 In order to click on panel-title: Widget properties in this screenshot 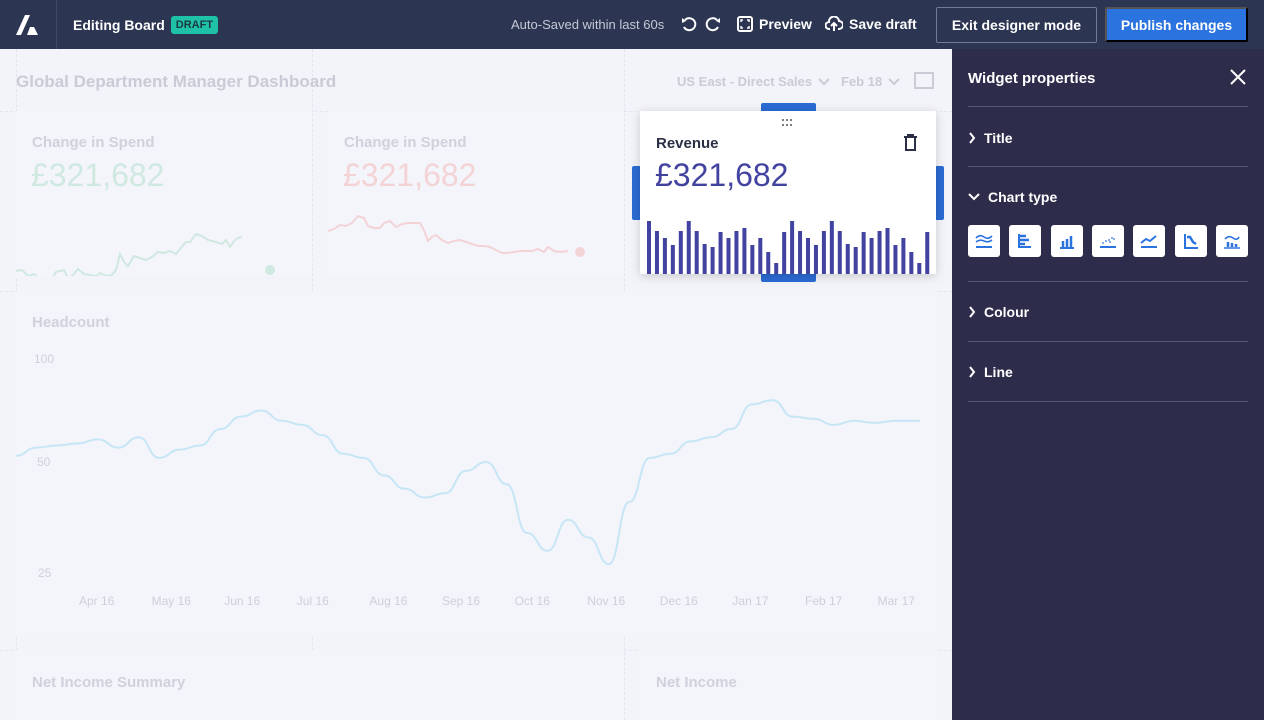, I will do `click(1032, 78)`.